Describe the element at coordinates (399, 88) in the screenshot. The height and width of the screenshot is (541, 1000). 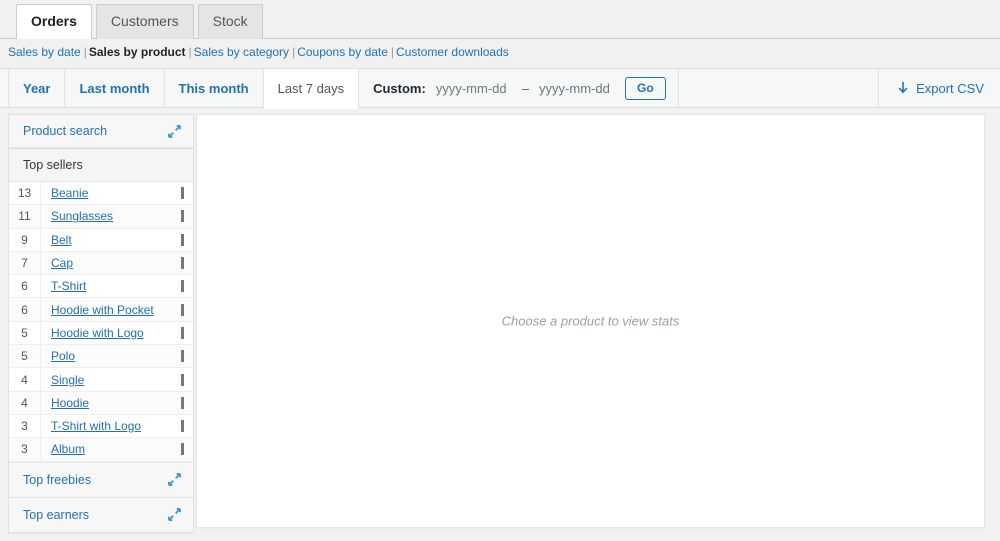
I see `custom-range-label: Custom:` at that location.